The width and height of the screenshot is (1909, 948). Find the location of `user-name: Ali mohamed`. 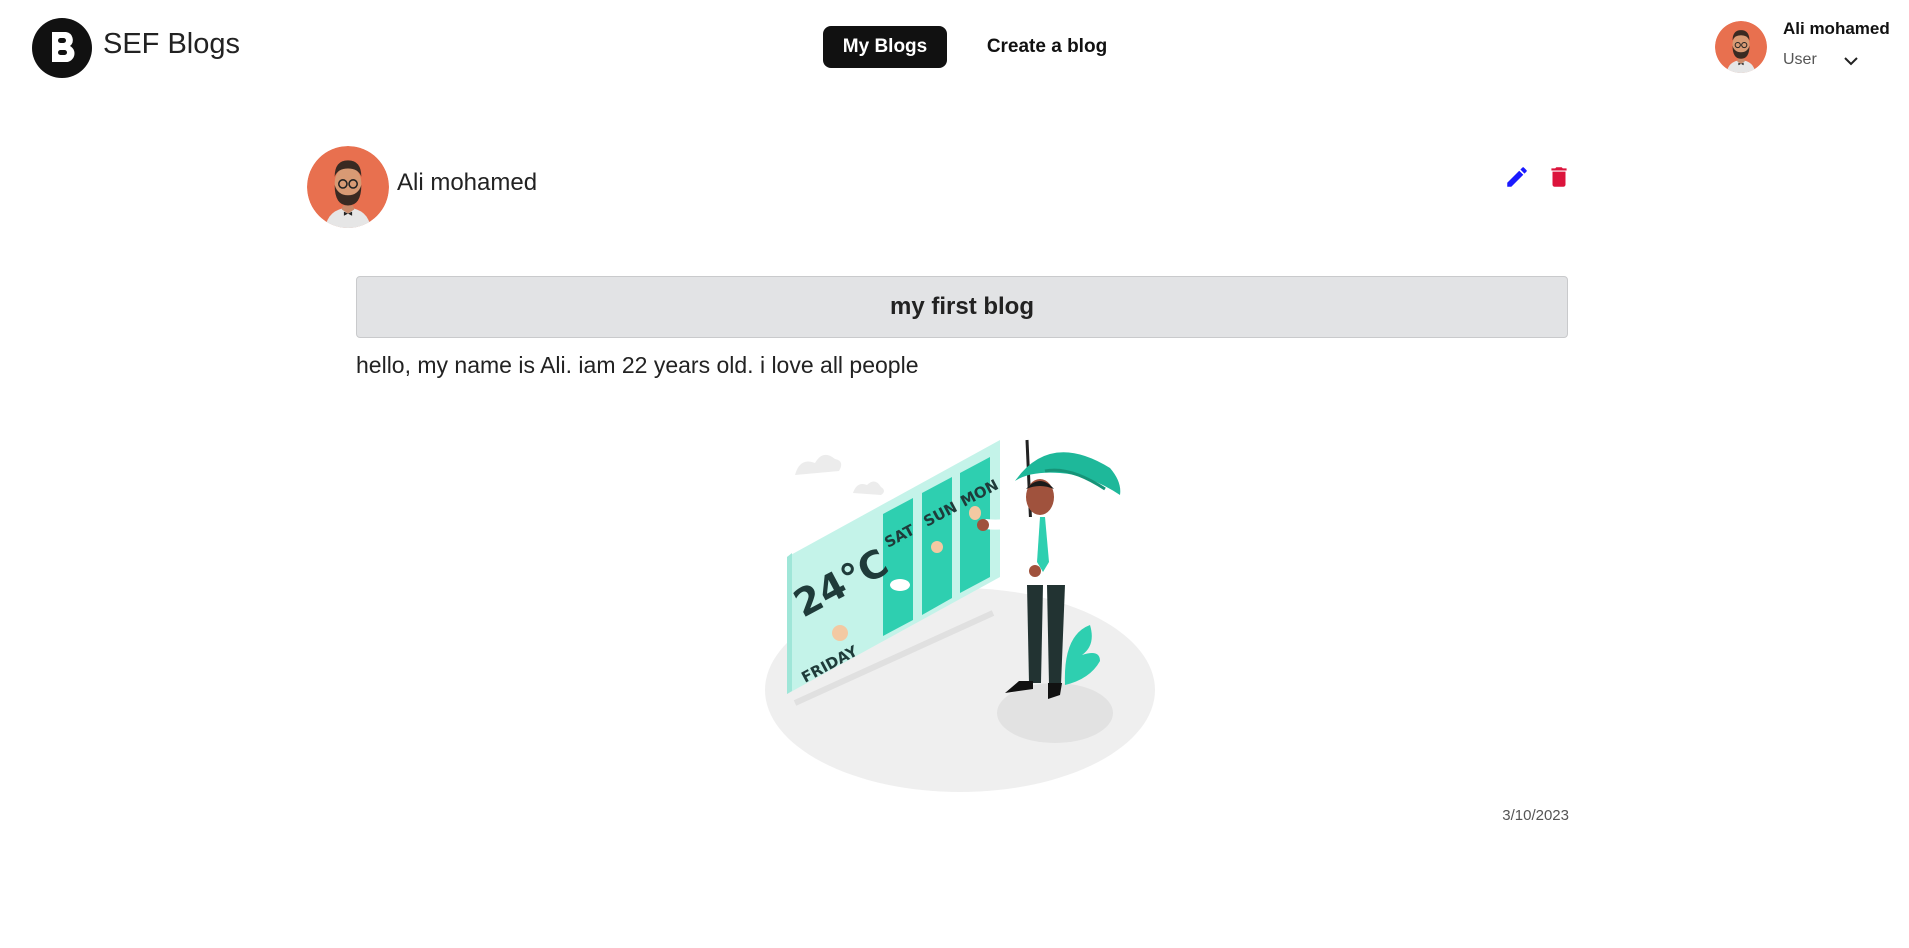

user-name: Ali mohamed is located at coordinates (1836, 28).